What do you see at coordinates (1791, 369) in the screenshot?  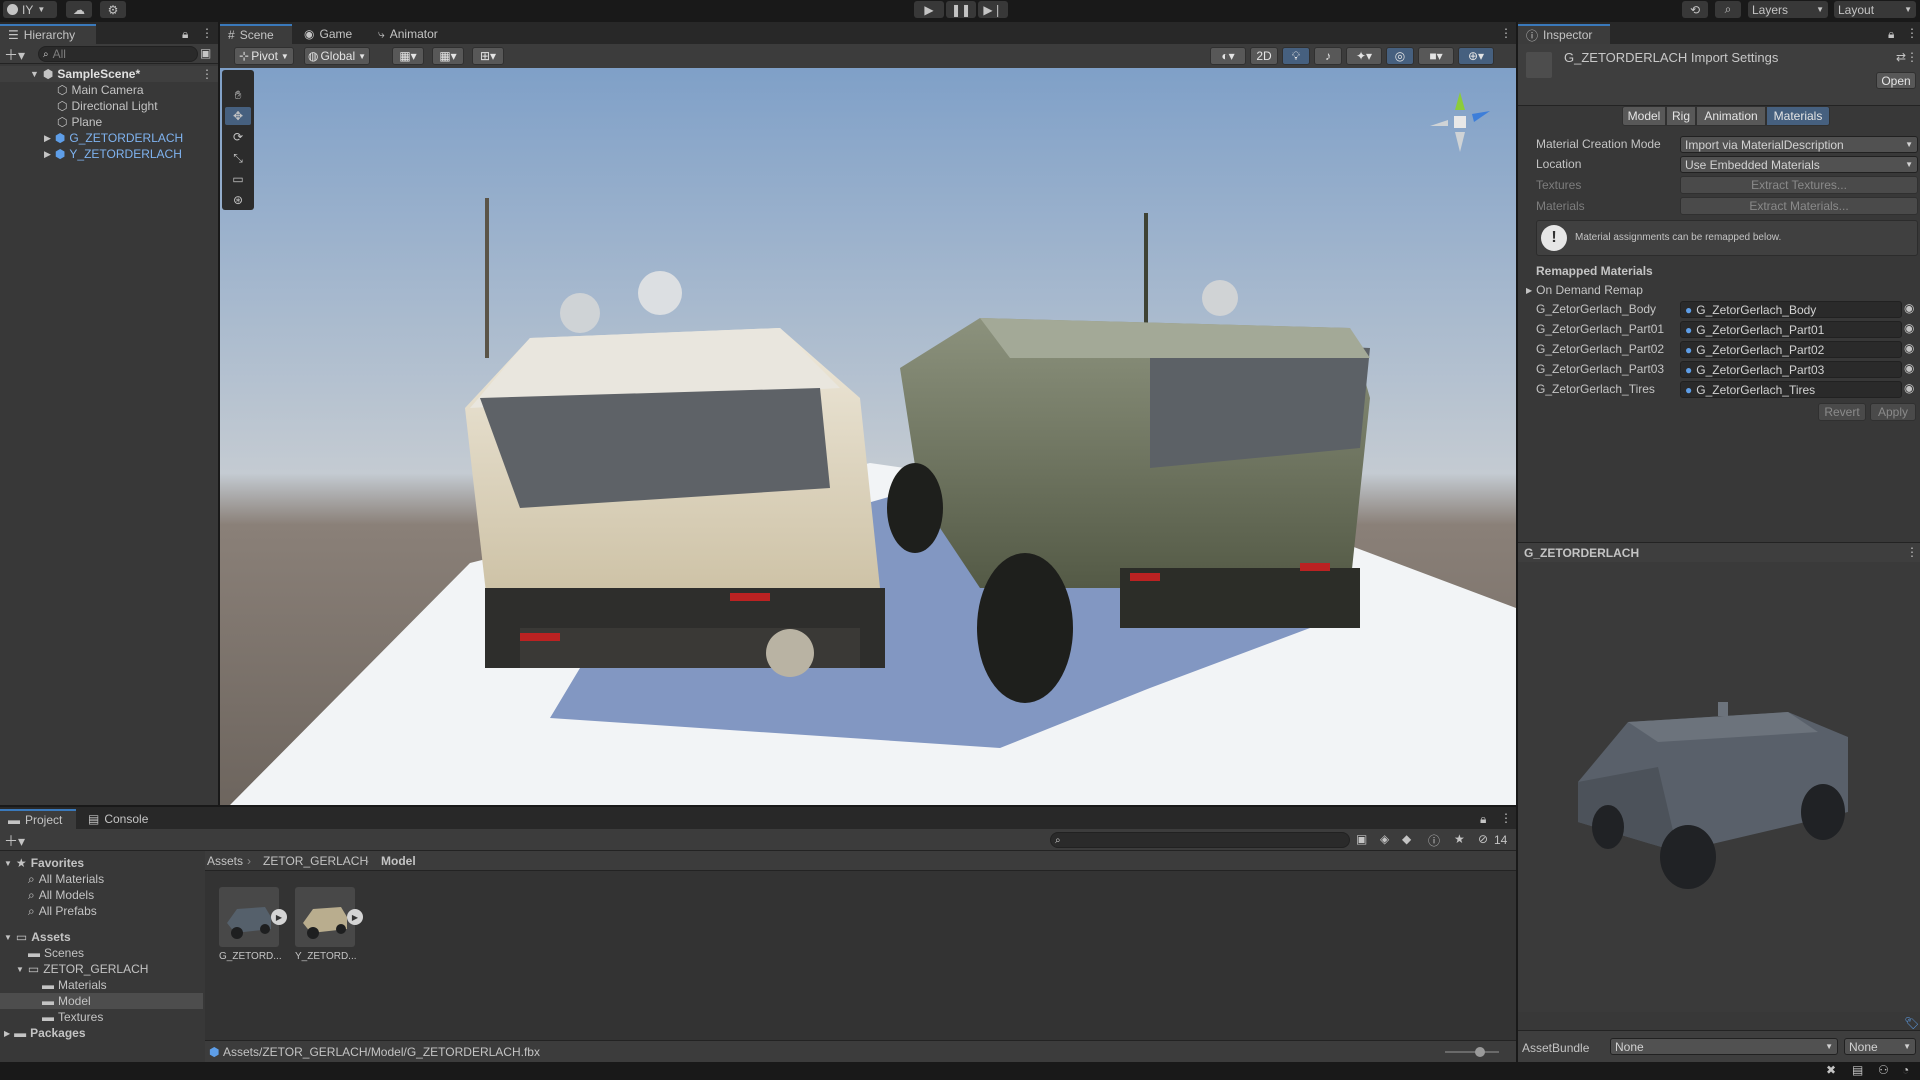 I see `remap-object-field: ● G_ZetorGerlach_Part03` at bounding box center [1791, 369].